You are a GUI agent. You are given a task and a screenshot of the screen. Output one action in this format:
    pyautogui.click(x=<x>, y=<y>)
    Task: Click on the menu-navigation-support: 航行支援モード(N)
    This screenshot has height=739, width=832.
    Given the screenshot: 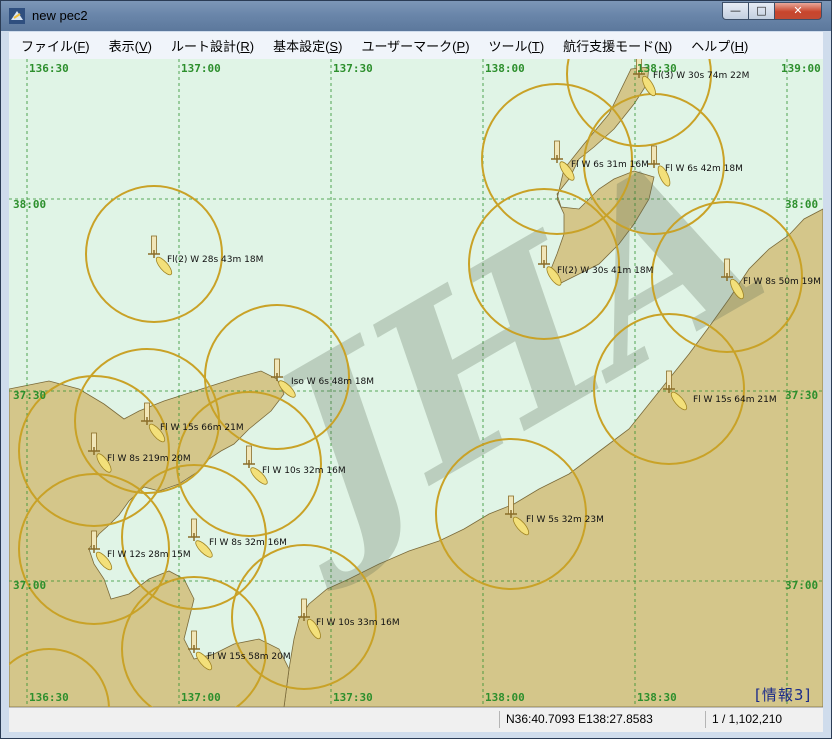 What is the action you would take?
    pyautogui.click(x=615, y=45)
    